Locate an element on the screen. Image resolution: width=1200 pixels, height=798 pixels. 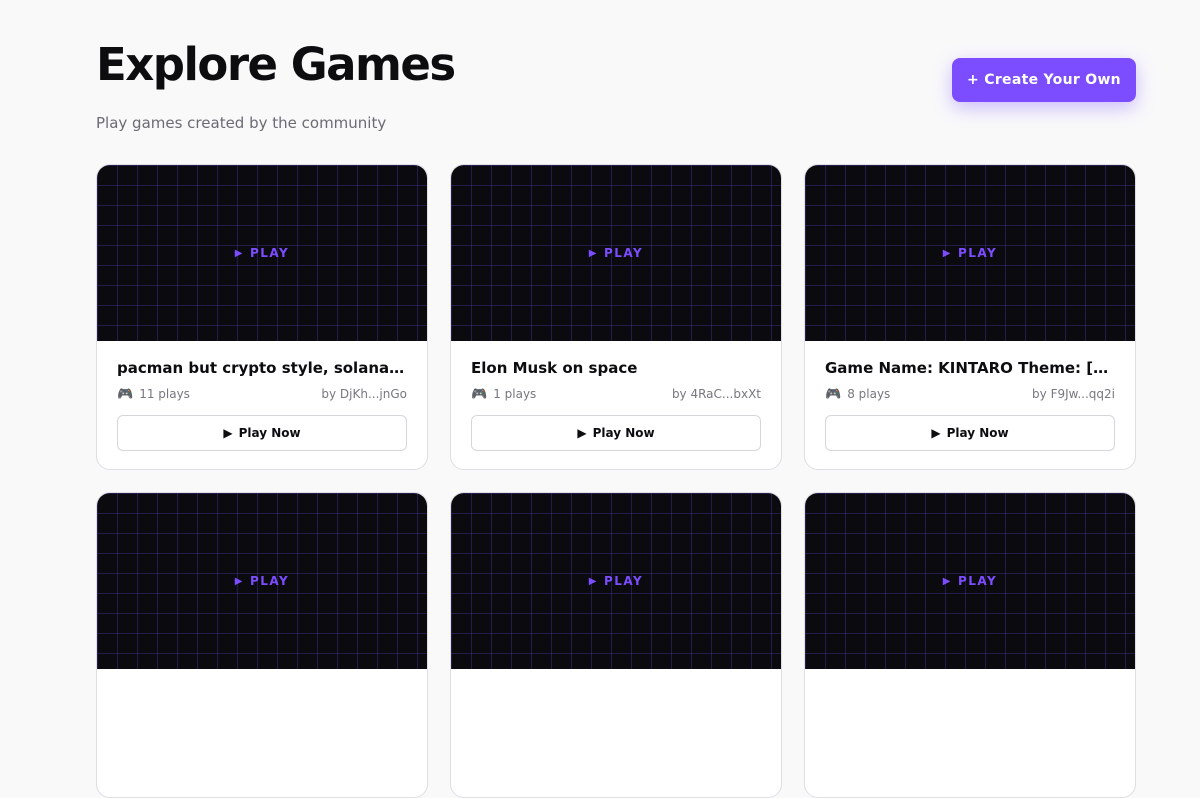
game-meta: 🎮 11 plays by DjKh...jnGo is located at coordinates (262, 394).